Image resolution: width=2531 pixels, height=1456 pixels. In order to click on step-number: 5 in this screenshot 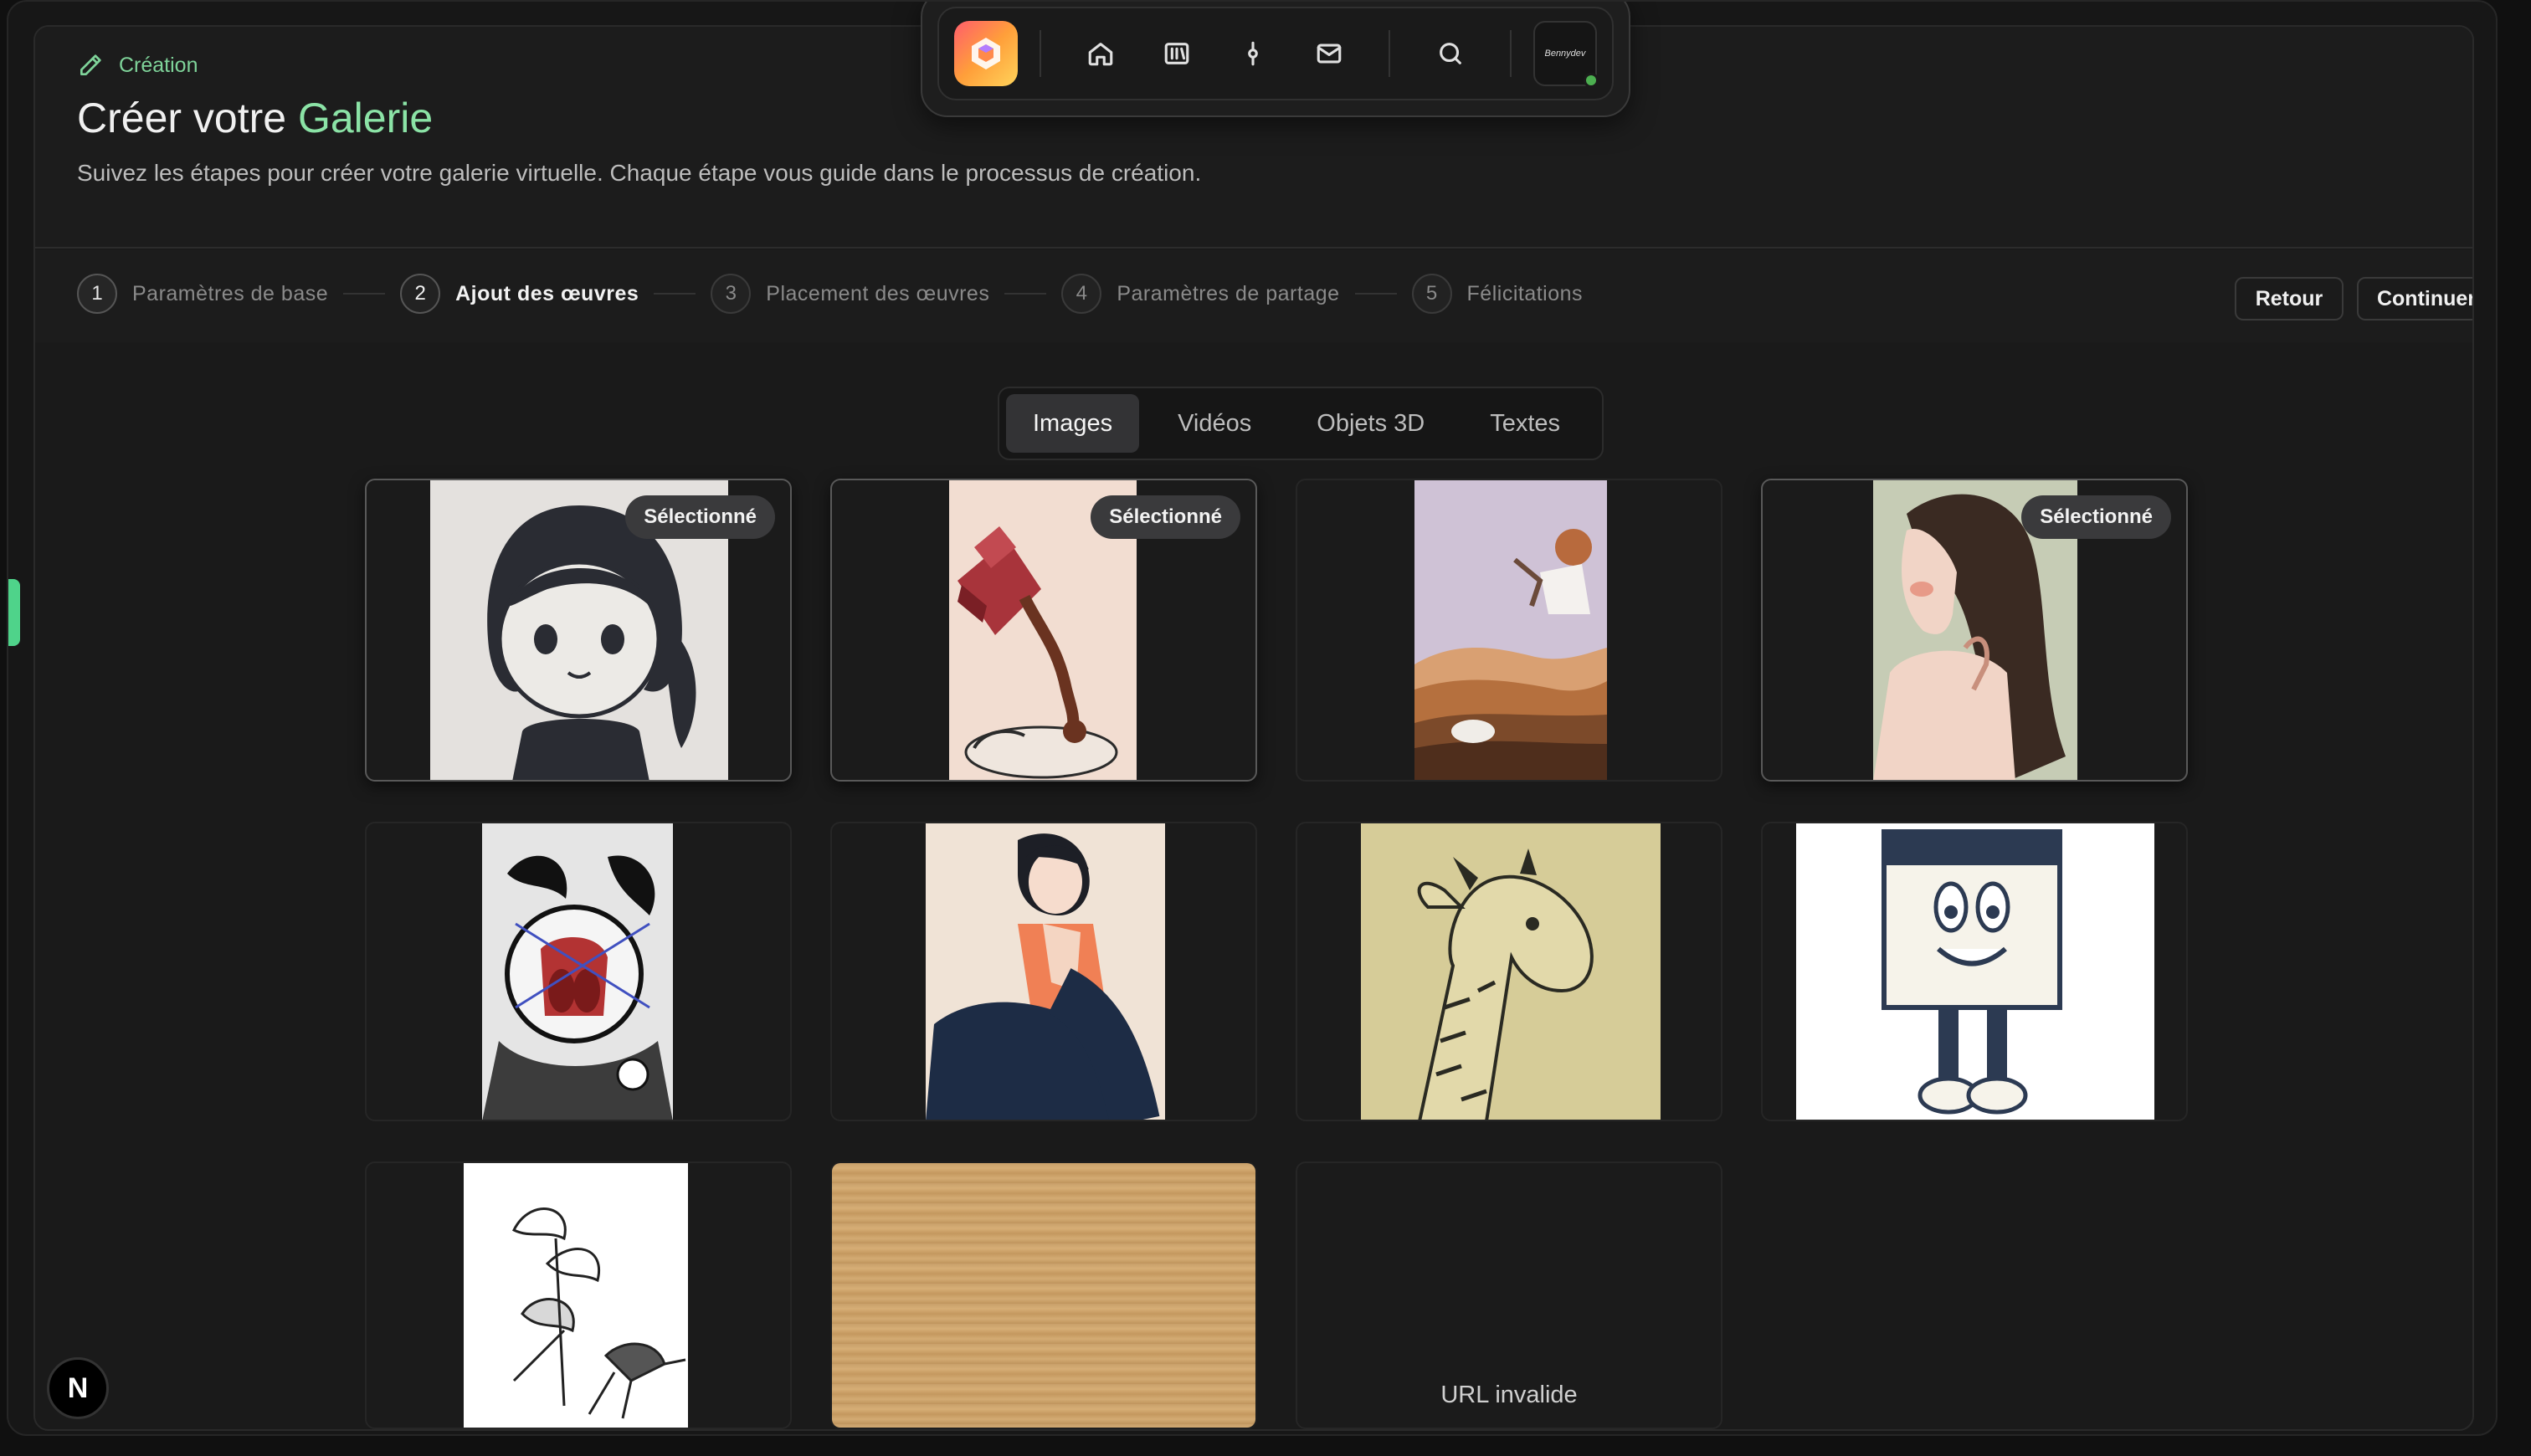, I will do `click(1431, 294)`.